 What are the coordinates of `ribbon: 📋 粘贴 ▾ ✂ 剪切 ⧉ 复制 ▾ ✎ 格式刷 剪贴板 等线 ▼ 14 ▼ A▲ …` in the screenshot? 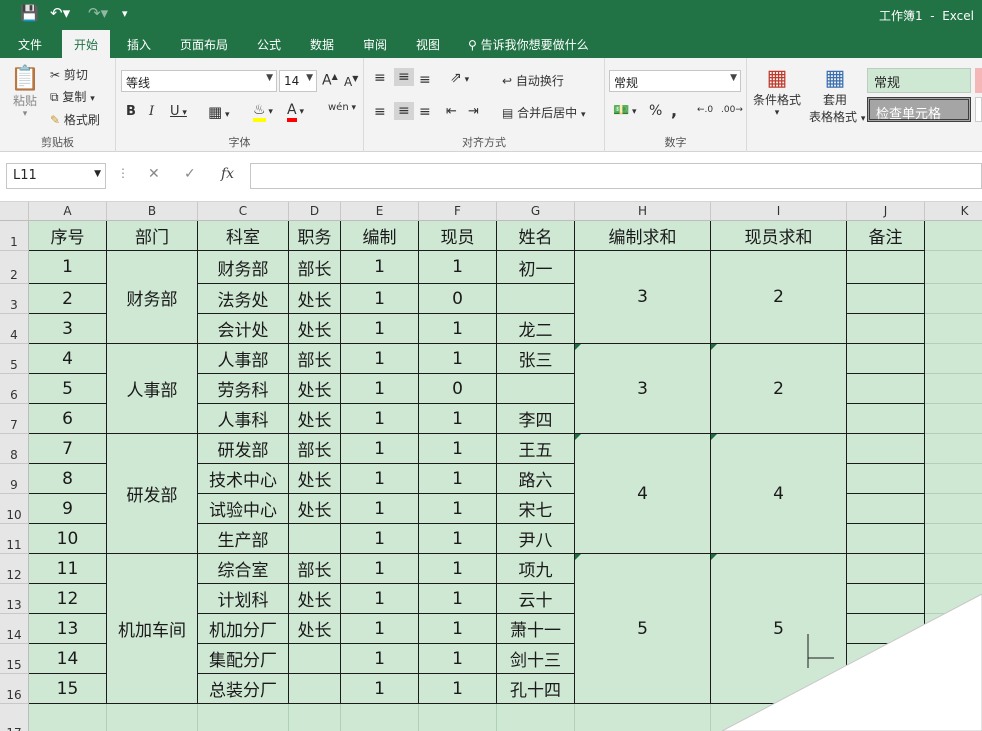 It's located at (491, 105).